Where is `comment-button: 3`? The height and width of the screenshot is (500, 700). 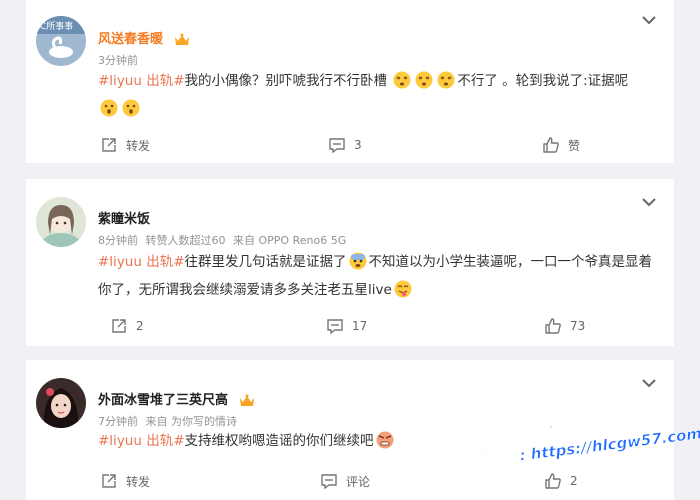 comment-button: 3 is located at coordinates (345, 145).